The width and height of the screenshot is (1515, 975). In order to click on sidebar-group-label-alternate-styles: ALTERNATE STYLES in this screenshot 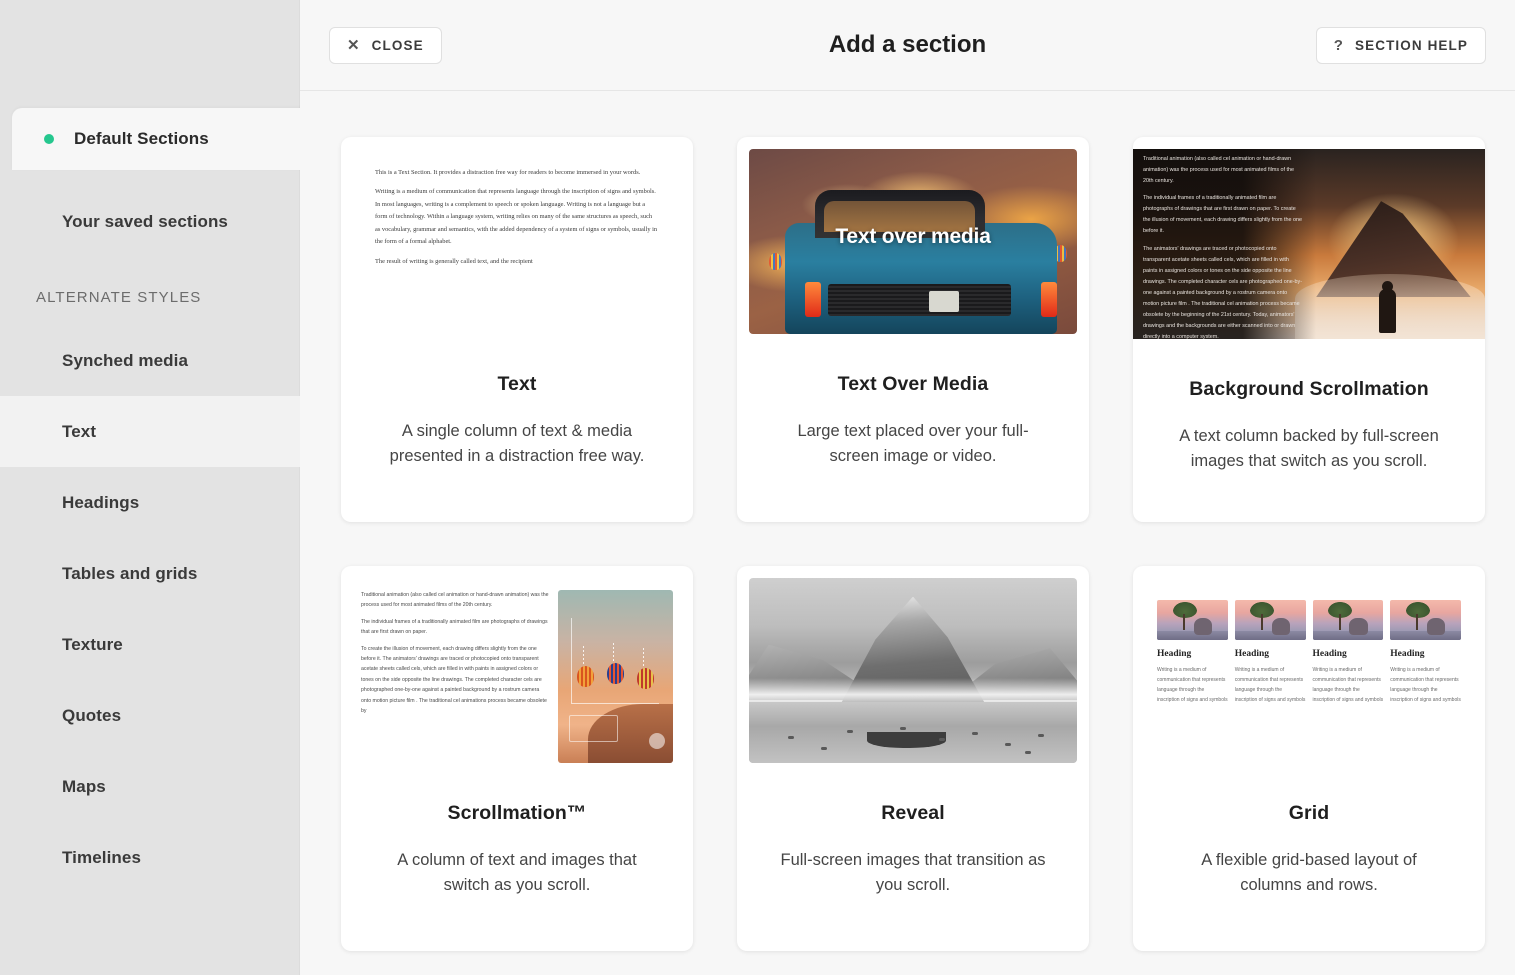, I will do `click(119, 297)`.